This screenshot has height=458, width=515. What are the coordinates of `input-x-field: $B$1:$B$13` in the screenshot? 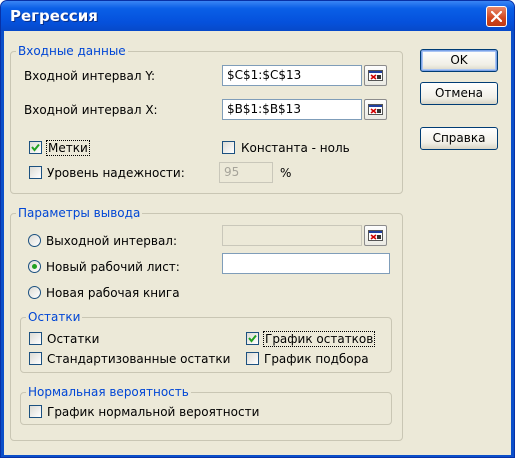 It's located at (292, 109).